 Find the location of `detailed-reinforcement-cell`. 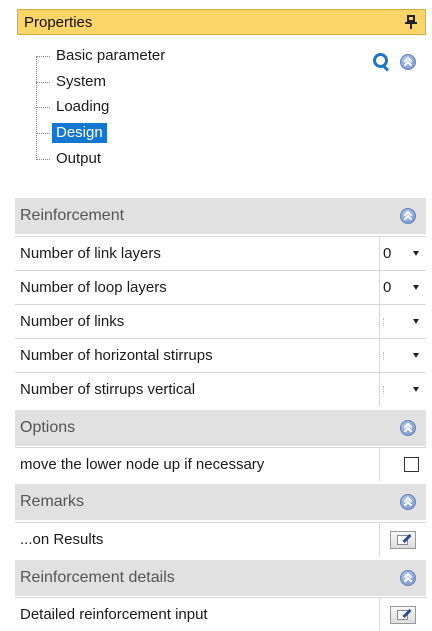

detailed-reinforcement-cell is located at coordinates (402, 614).